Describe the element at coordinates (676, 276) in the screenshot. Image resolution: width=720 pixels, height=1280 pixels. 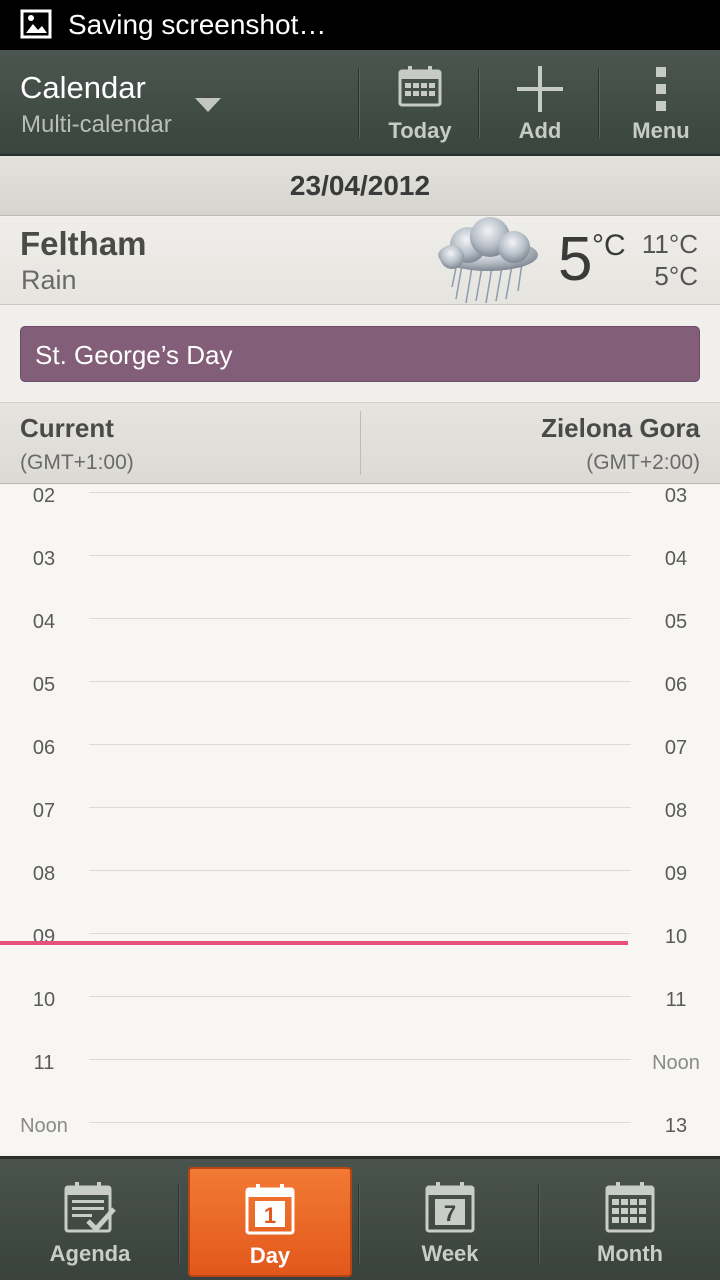
I see `weather-low: 5°C` at that location.